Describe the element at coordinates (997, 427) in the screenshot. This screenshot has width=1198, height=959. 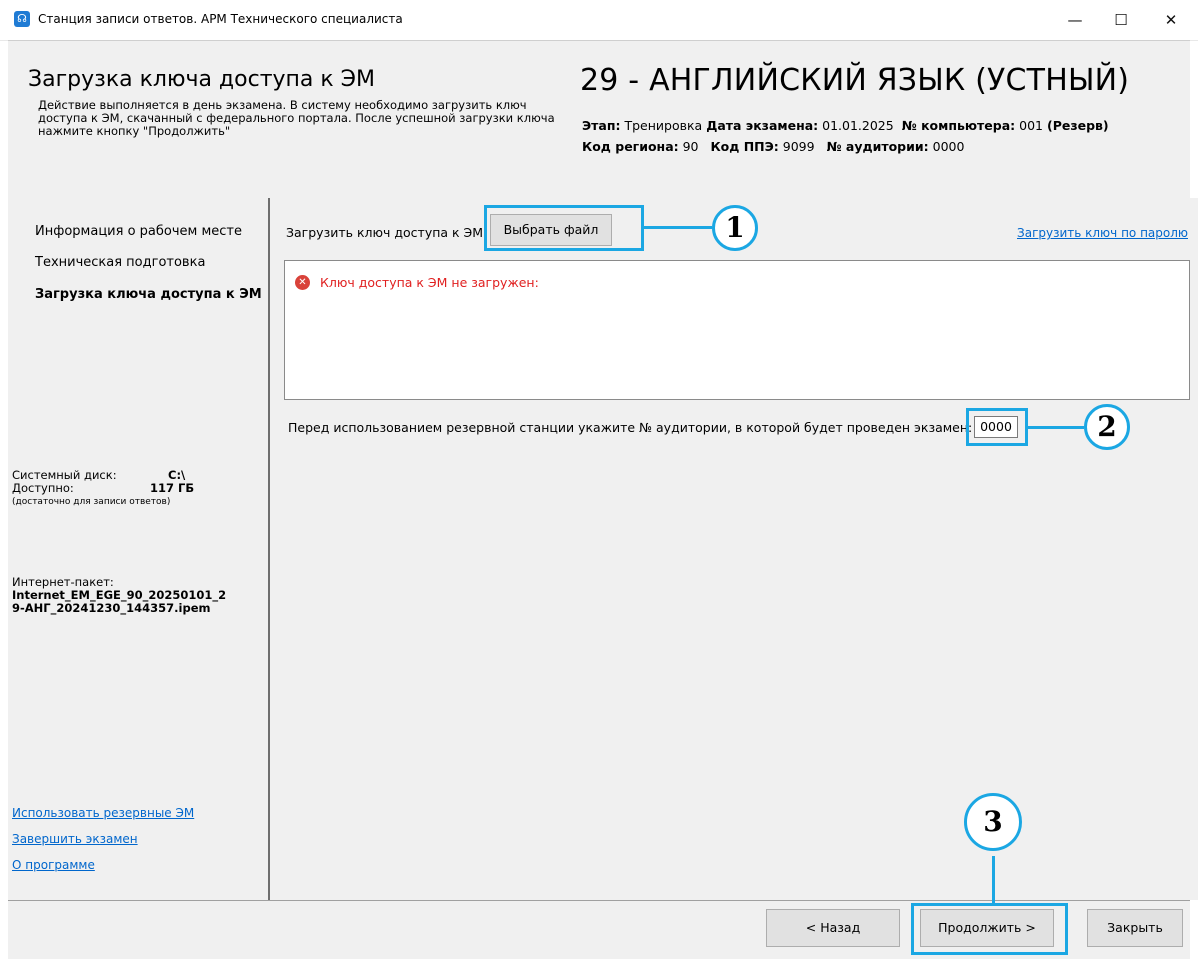
I see `callout-2-highlight` at that location.